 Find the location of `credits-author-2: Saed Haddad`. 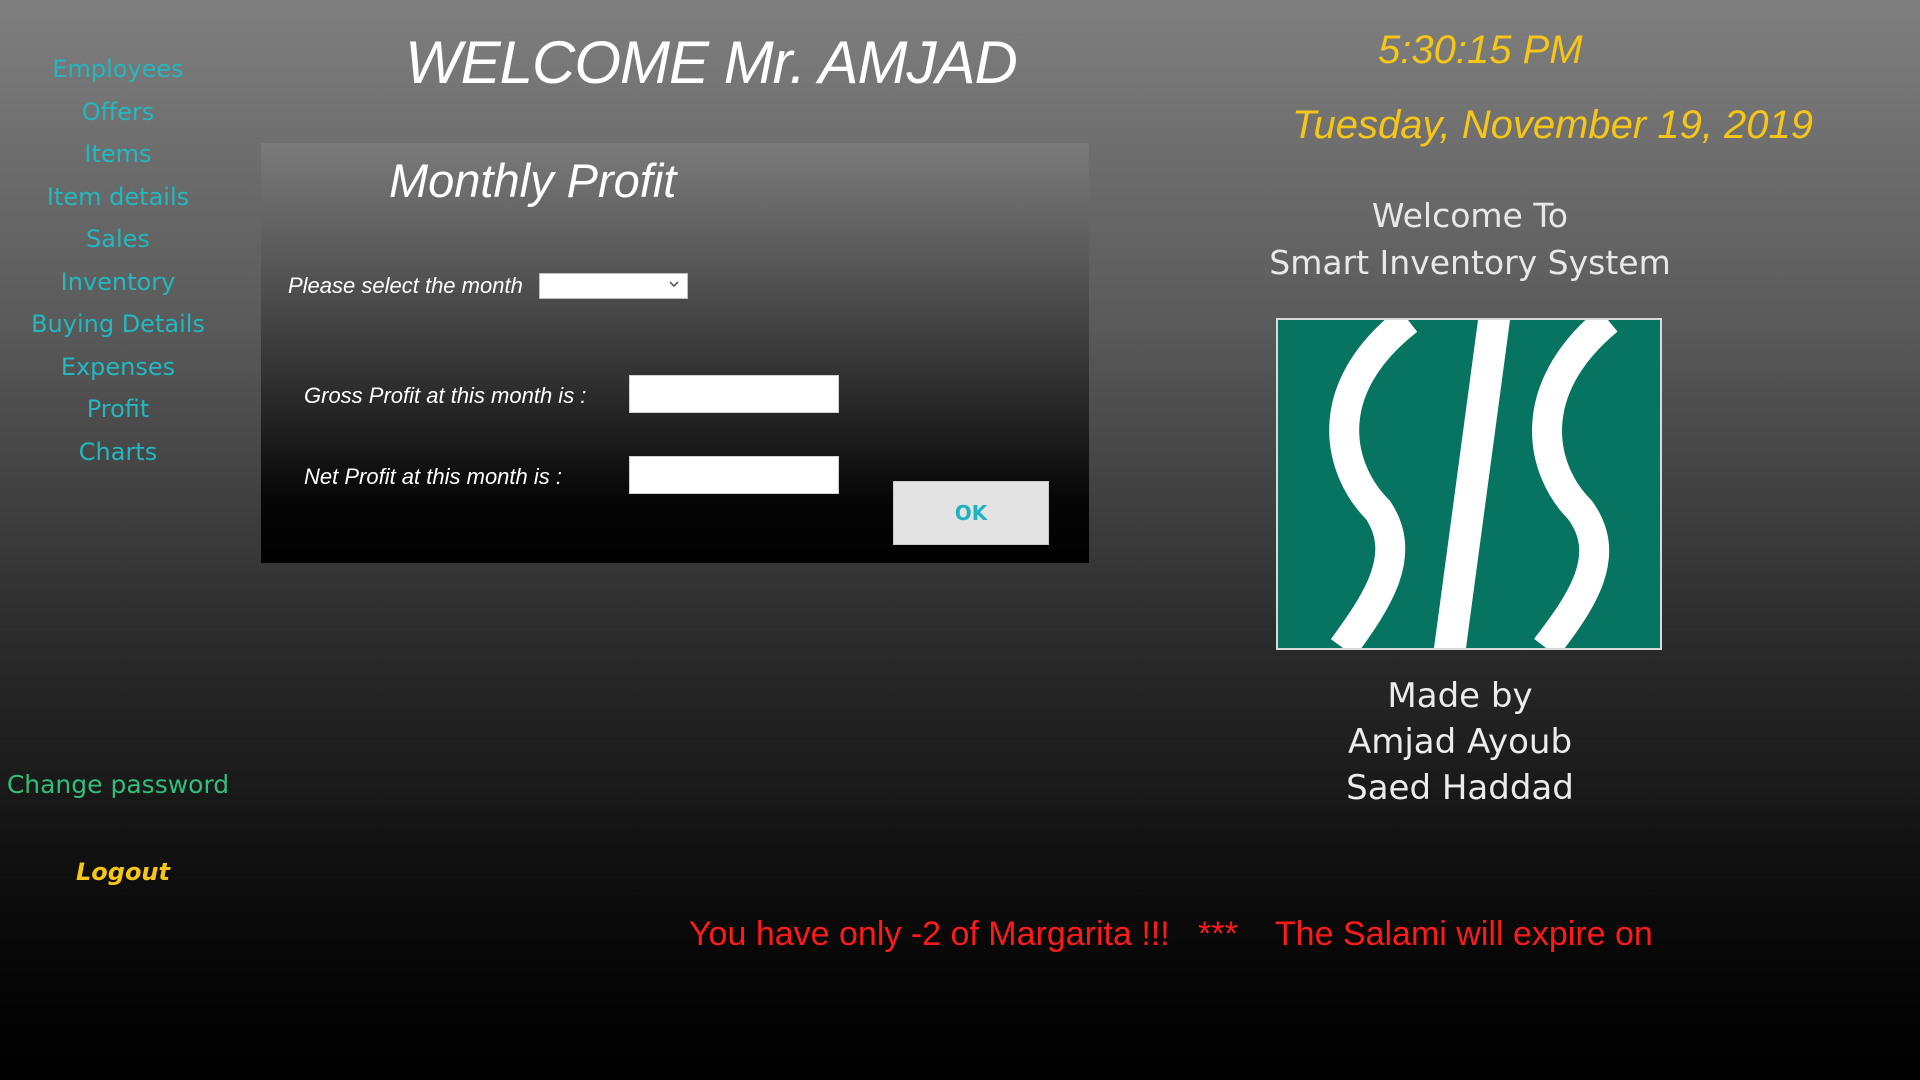

credits-author-2: Saed Haddad is located at coordinates (1460, 788).